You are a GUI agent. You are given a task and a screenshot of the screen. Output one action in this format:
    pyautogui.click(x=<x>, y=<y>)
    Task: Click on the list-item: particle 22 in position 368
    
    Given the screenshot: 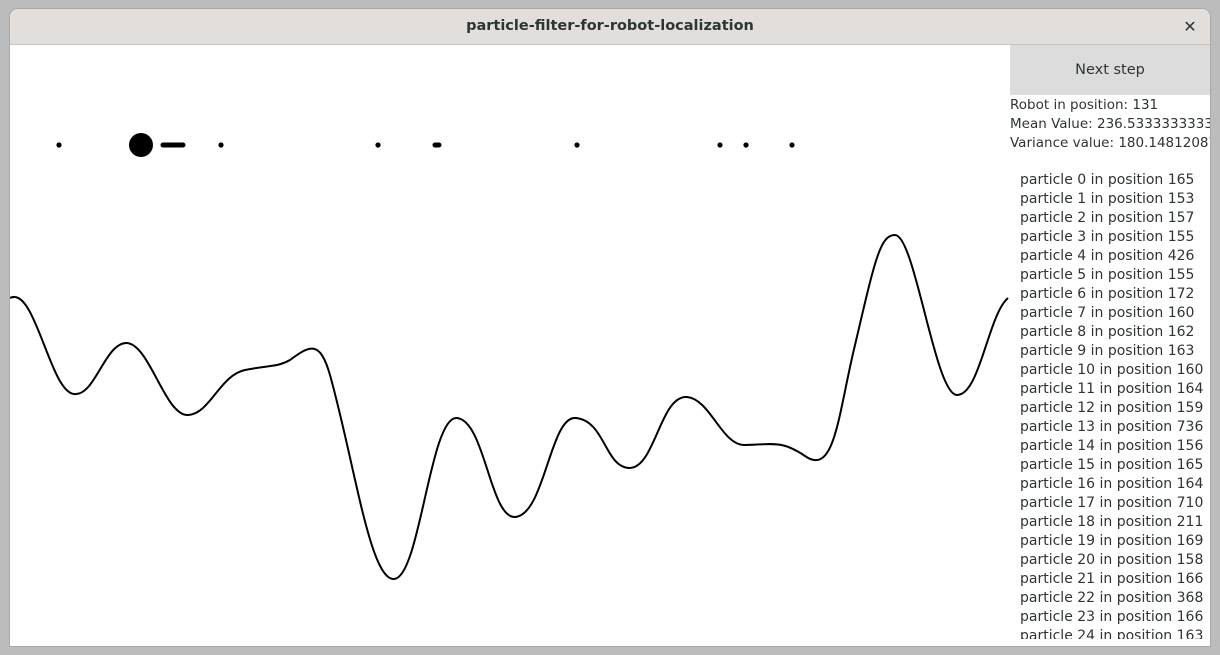 What is the action you would take?
    pyautogui.click(x=1112, y=598)
    